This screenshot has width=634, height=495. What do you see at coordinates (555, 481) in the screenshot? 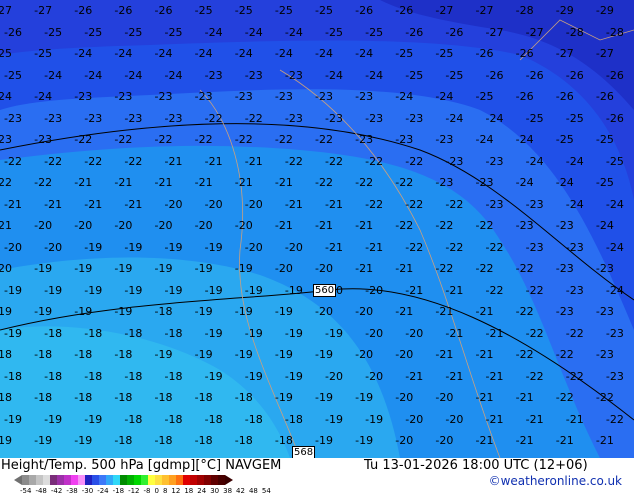
I see `credit-link: ©weatheronline.co.uk` at bounding box center [555, 481].